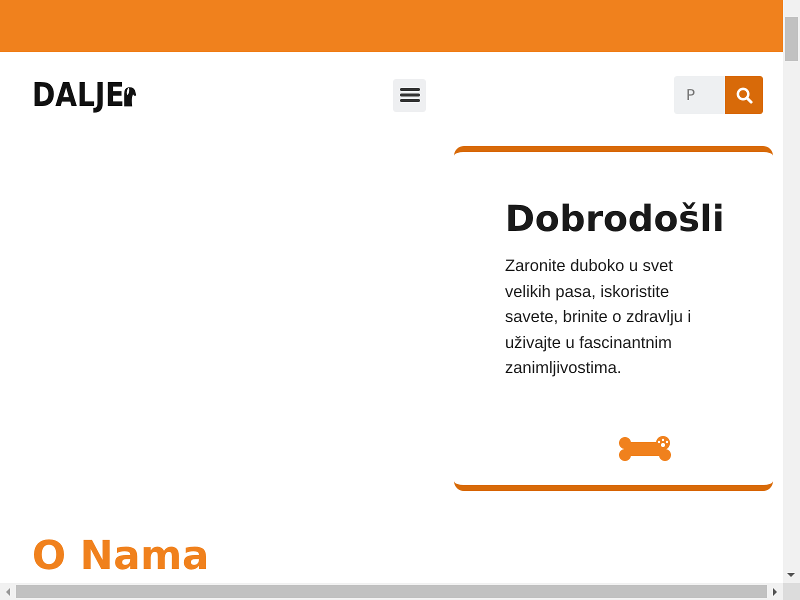 The width and height of the screenshot is (800, 600). Describe the element at coordinates (699, 95) in the screenshot. I see `search-field: P` at that location.